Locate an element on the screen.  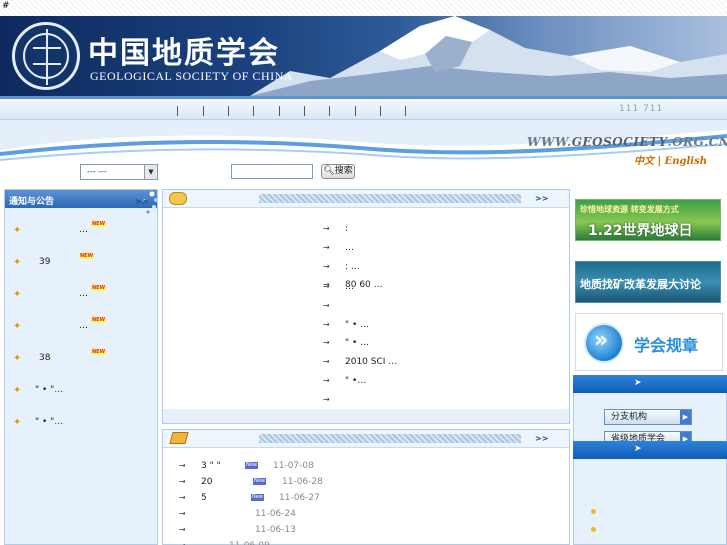
news-panel-2-header: >> is located at coordinates (366, 439).